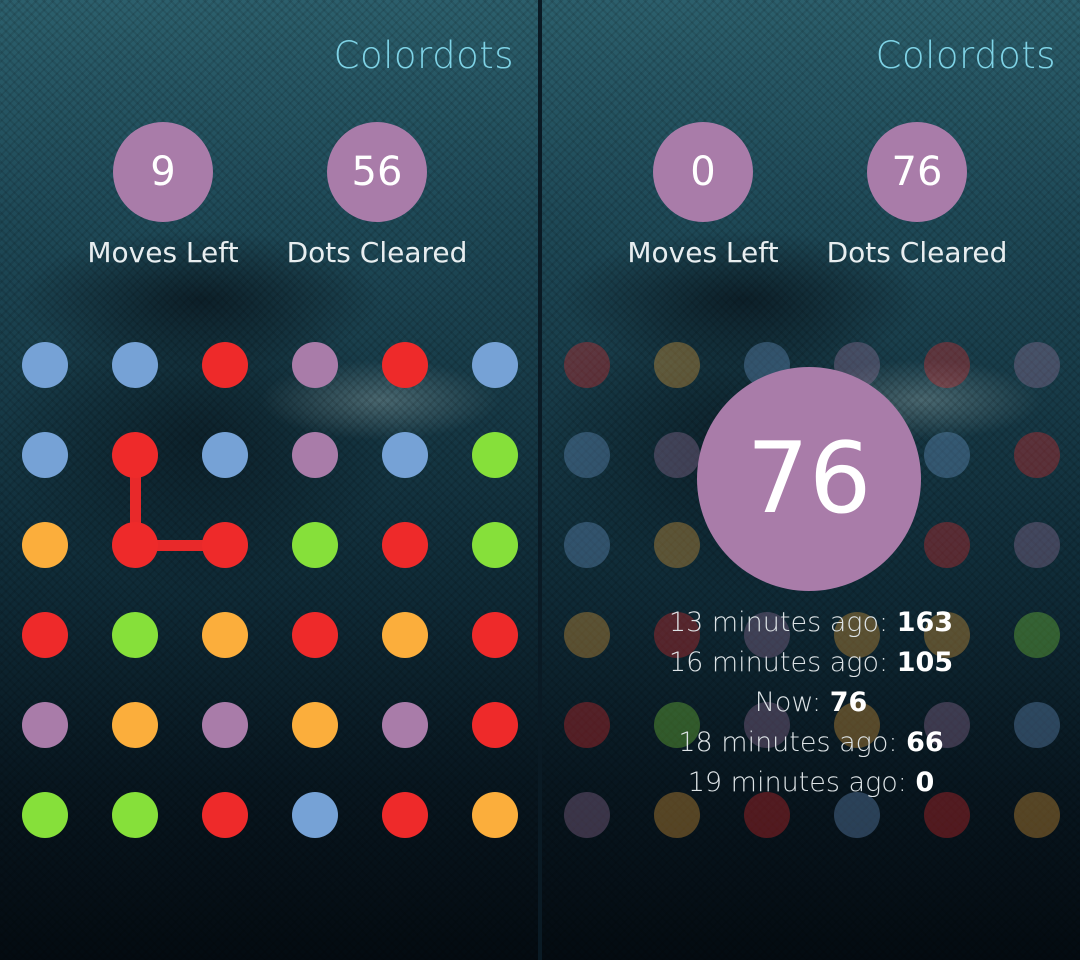 Image resolution: width=1080 pixels, height=960 pixels. Describe the element at coordinates (811, 742) in the screenshot. I see `history-row: 18 minutes ago: 66` at that location.